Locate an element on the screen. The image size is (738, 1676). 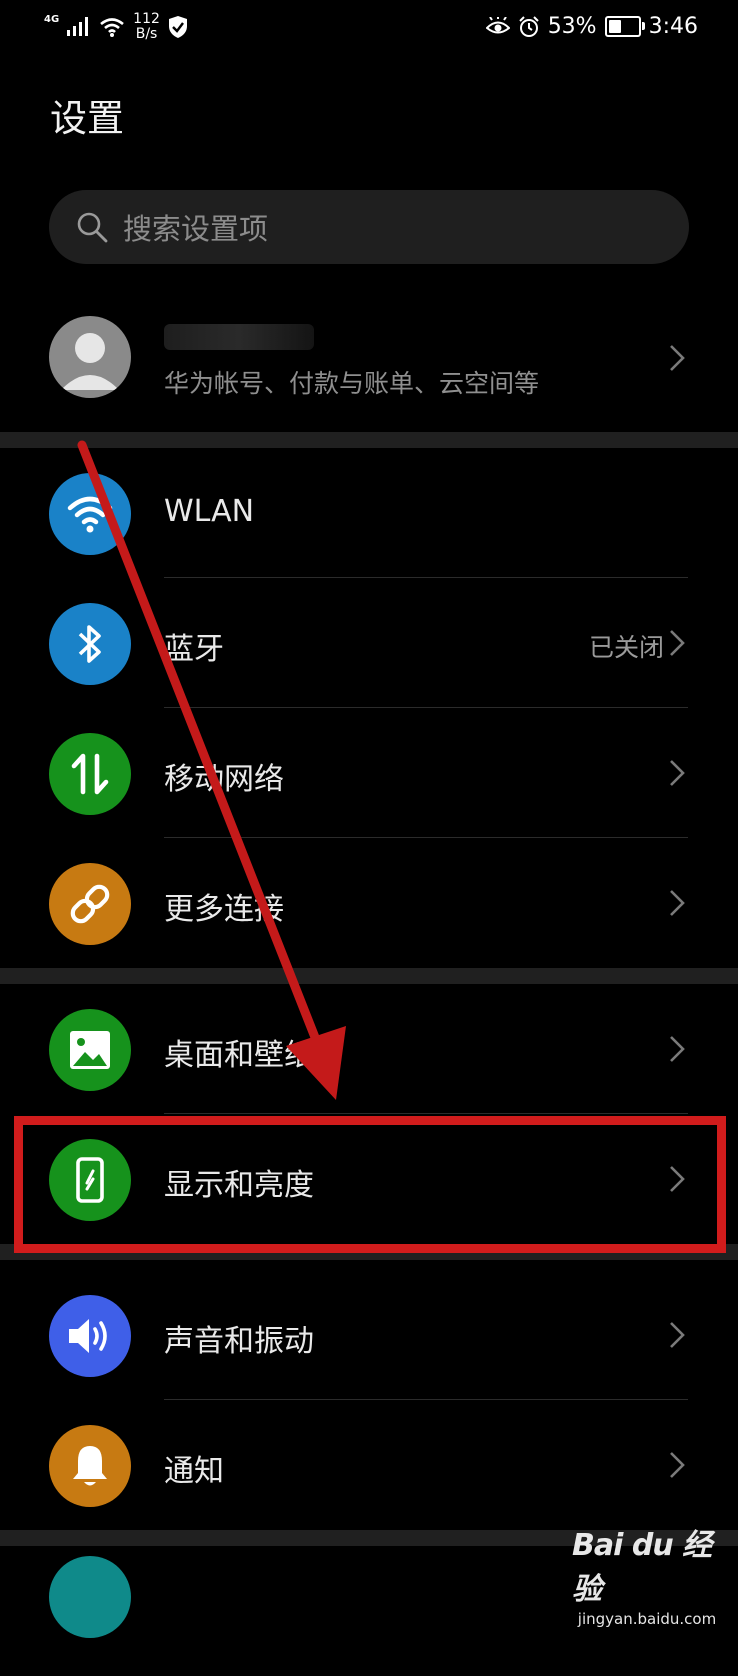
account-row: 1 华为帐号、付款与账单、云空间等 is located at coordinates (369, 366).